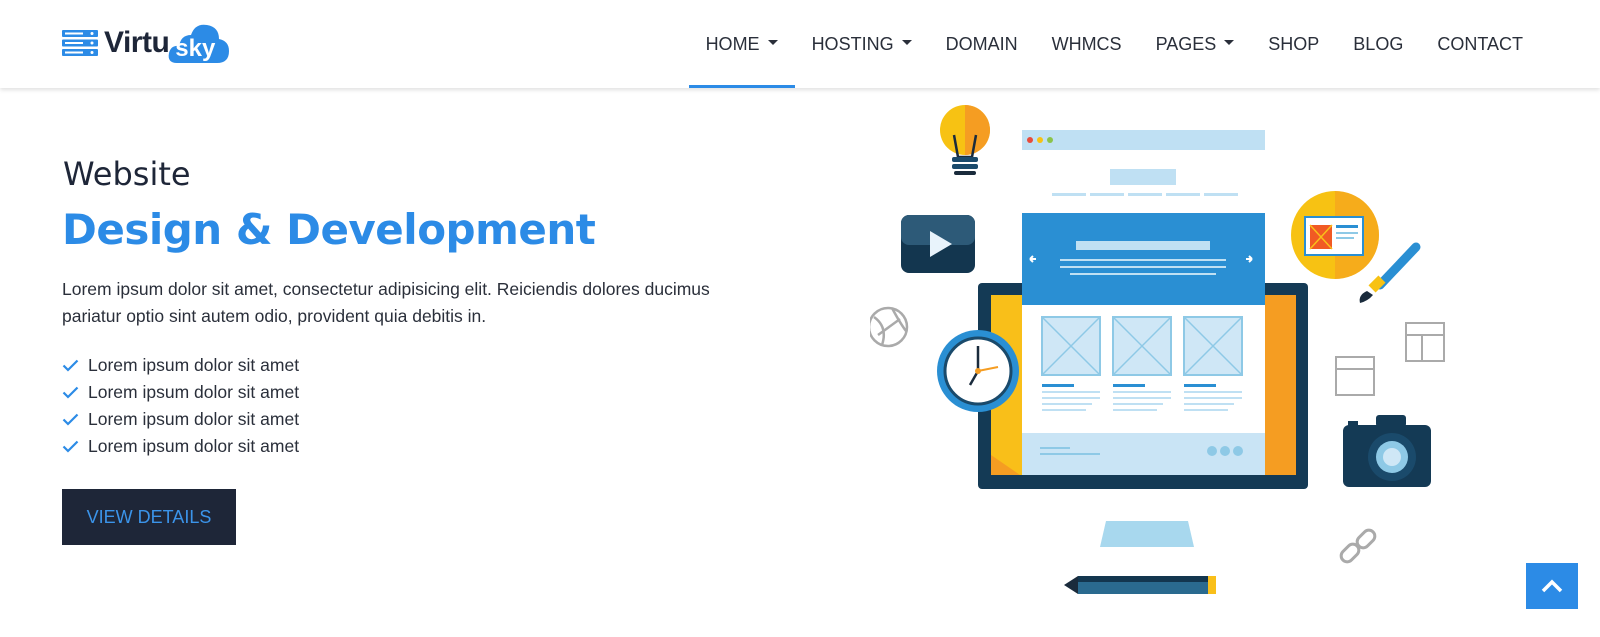  I want to click on nav-item-label: HOSTING, so click(852, 43).